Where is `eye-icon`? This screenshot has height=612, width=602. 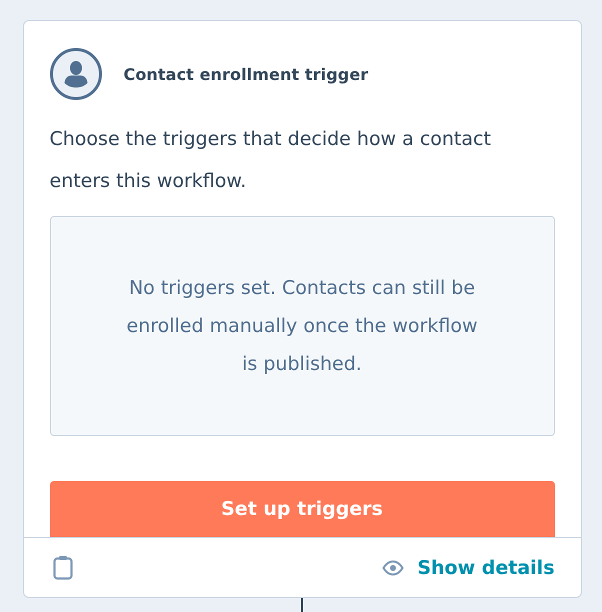 eye-icon is located at coordinates (393, 568).